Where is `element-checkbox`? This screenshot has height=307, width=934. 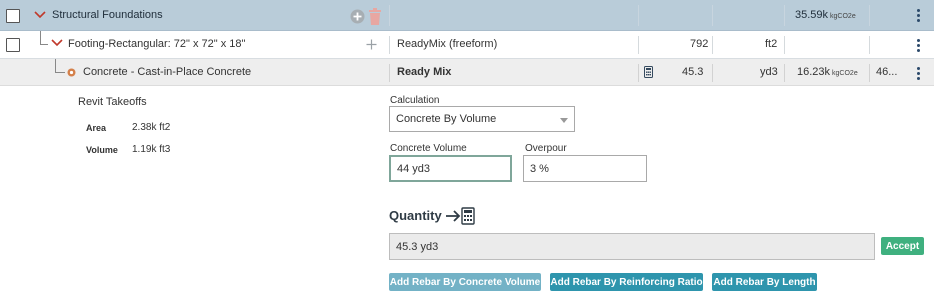 element-checkbox is located at coordinates (13, 45).